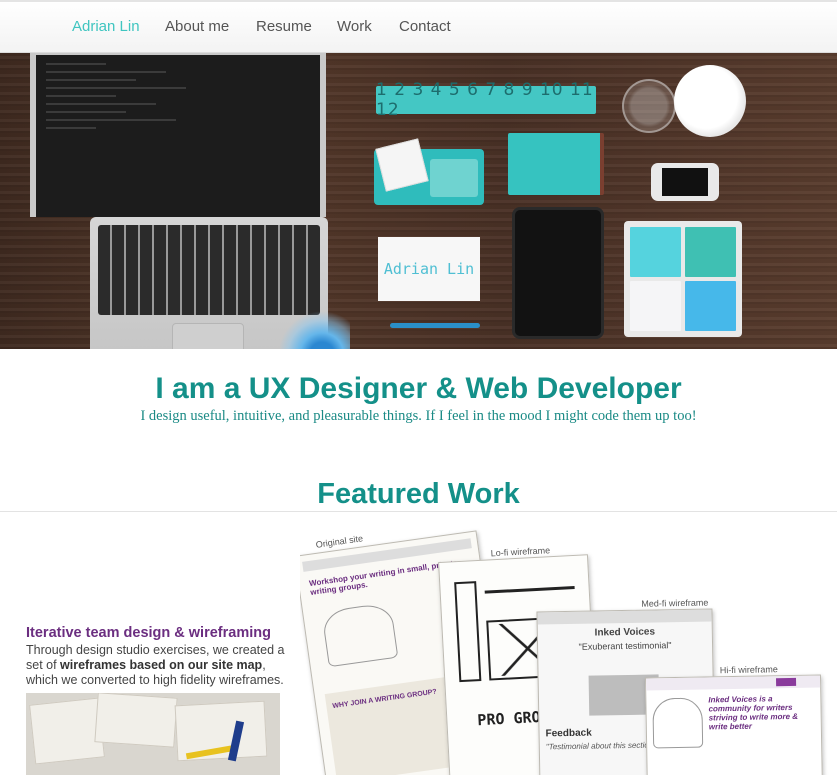 The width and height of the screenshot is (837, 775). What do you see at coordinates (675, 603) in the screenshot?
I see `medfi-label: Med-fi wireframe` at bounding box center [675, 603].